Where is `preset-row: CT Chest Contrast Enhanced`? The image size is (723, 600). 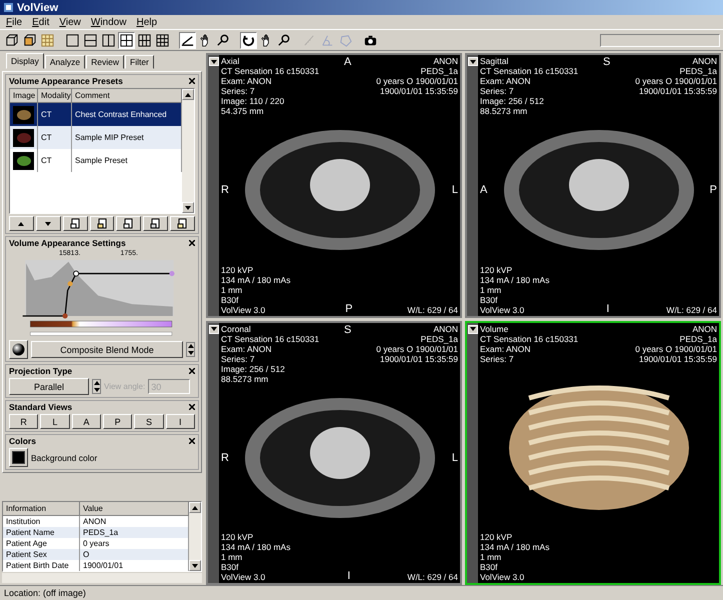
preset-row: CT Chest Contrast Enhanced is located at coordinates (96, 114).